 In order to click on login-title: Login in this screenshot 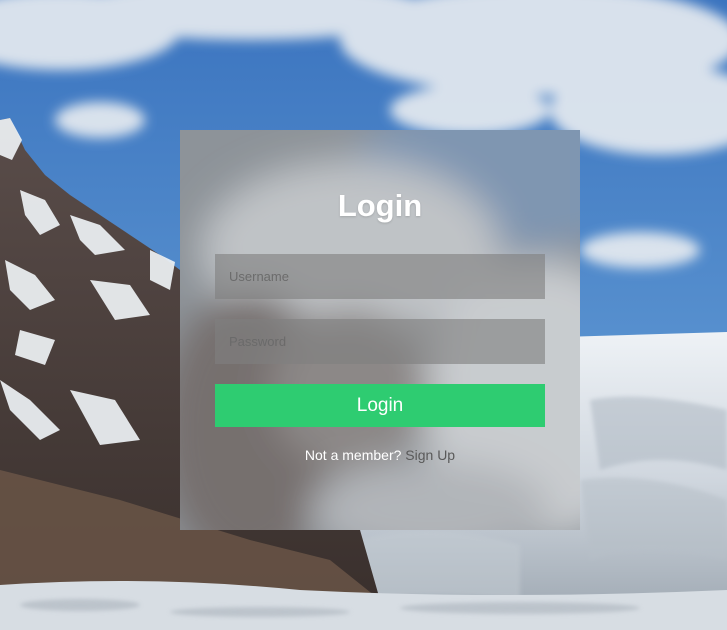, I will do `click(380, 205)`.